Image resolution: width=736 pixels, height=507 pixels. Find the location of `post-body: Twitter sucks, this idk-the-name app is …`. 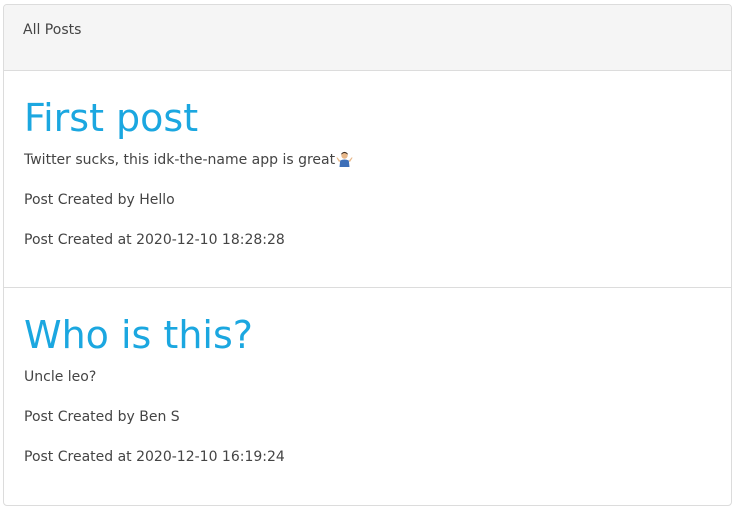

post-body: Twitter sucks, this idk-the-name app is … is located at coordinates (367, 160).